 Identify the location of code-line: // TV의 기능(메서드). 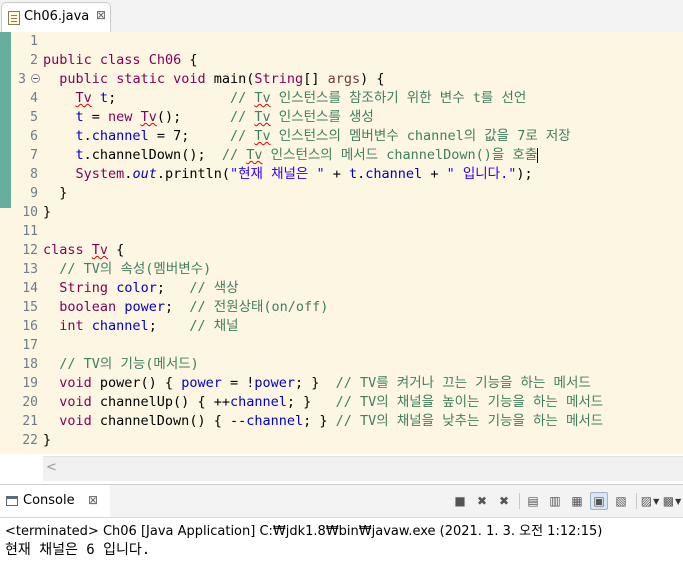
(121, 364).